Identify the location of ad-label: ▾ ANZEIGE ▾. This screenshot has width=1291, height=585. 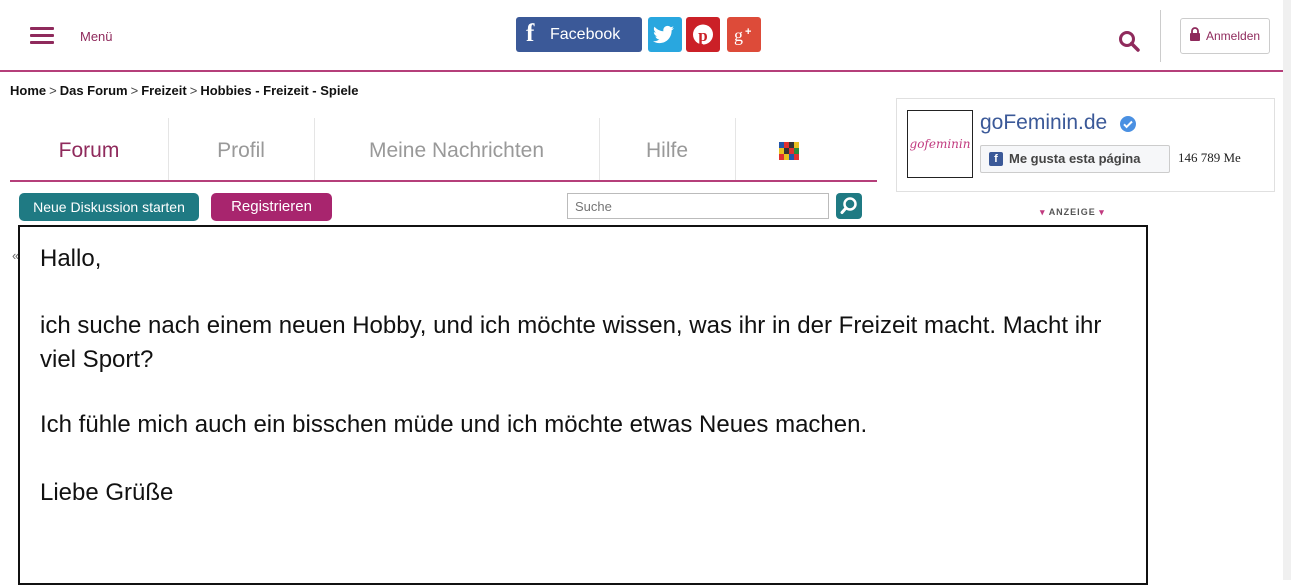
(1072, 212).